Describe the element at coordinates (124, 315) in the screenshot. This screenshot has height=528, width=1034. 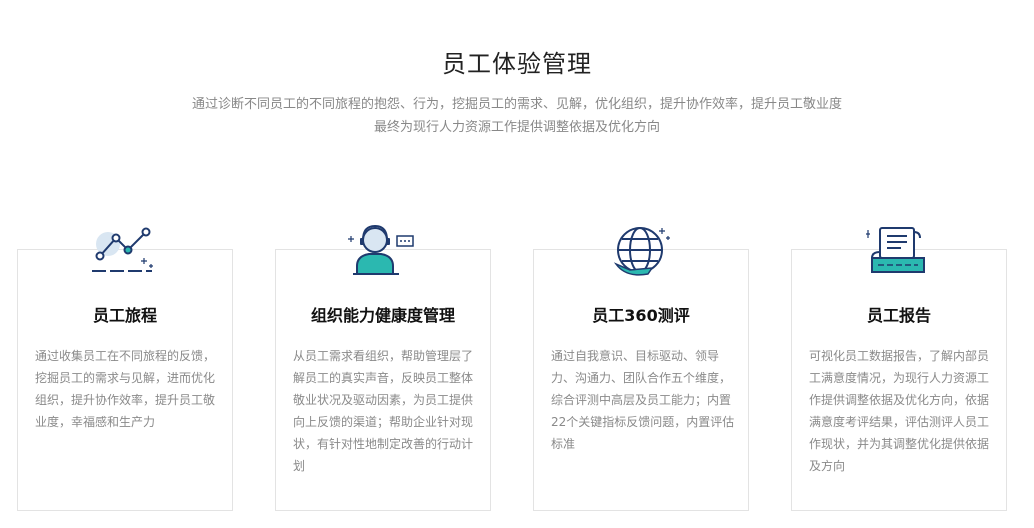
I see `card-title: 员工旅程` at that location.